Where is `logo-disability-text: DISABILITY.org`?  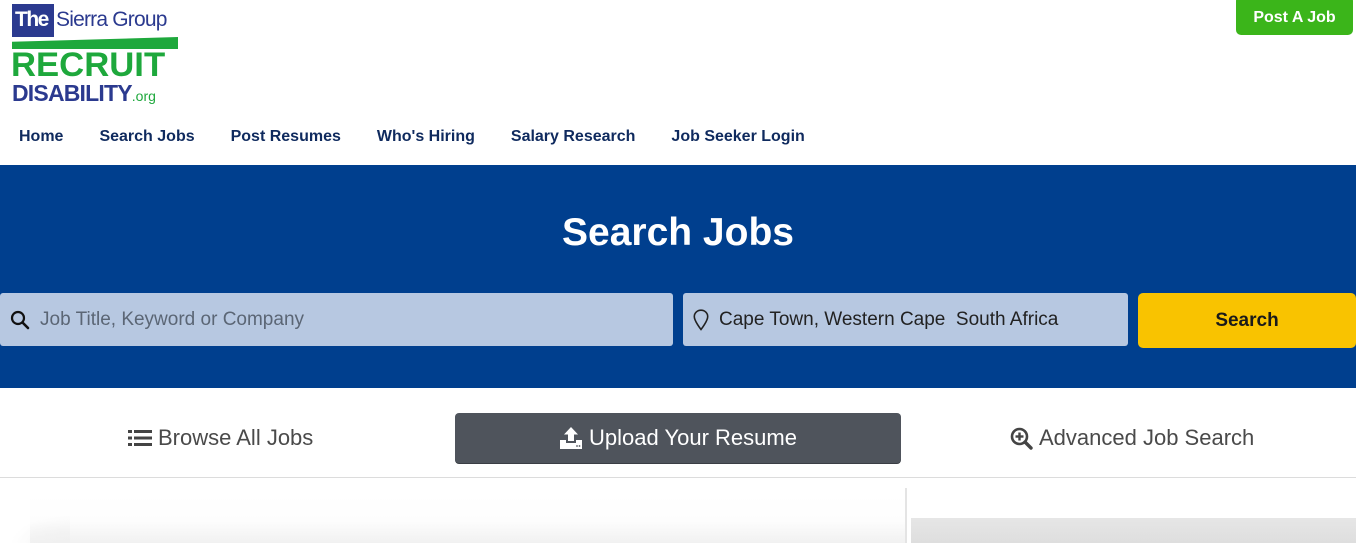 logo-disability-text: DISABILITY.org is located at coordinates (84, 94).